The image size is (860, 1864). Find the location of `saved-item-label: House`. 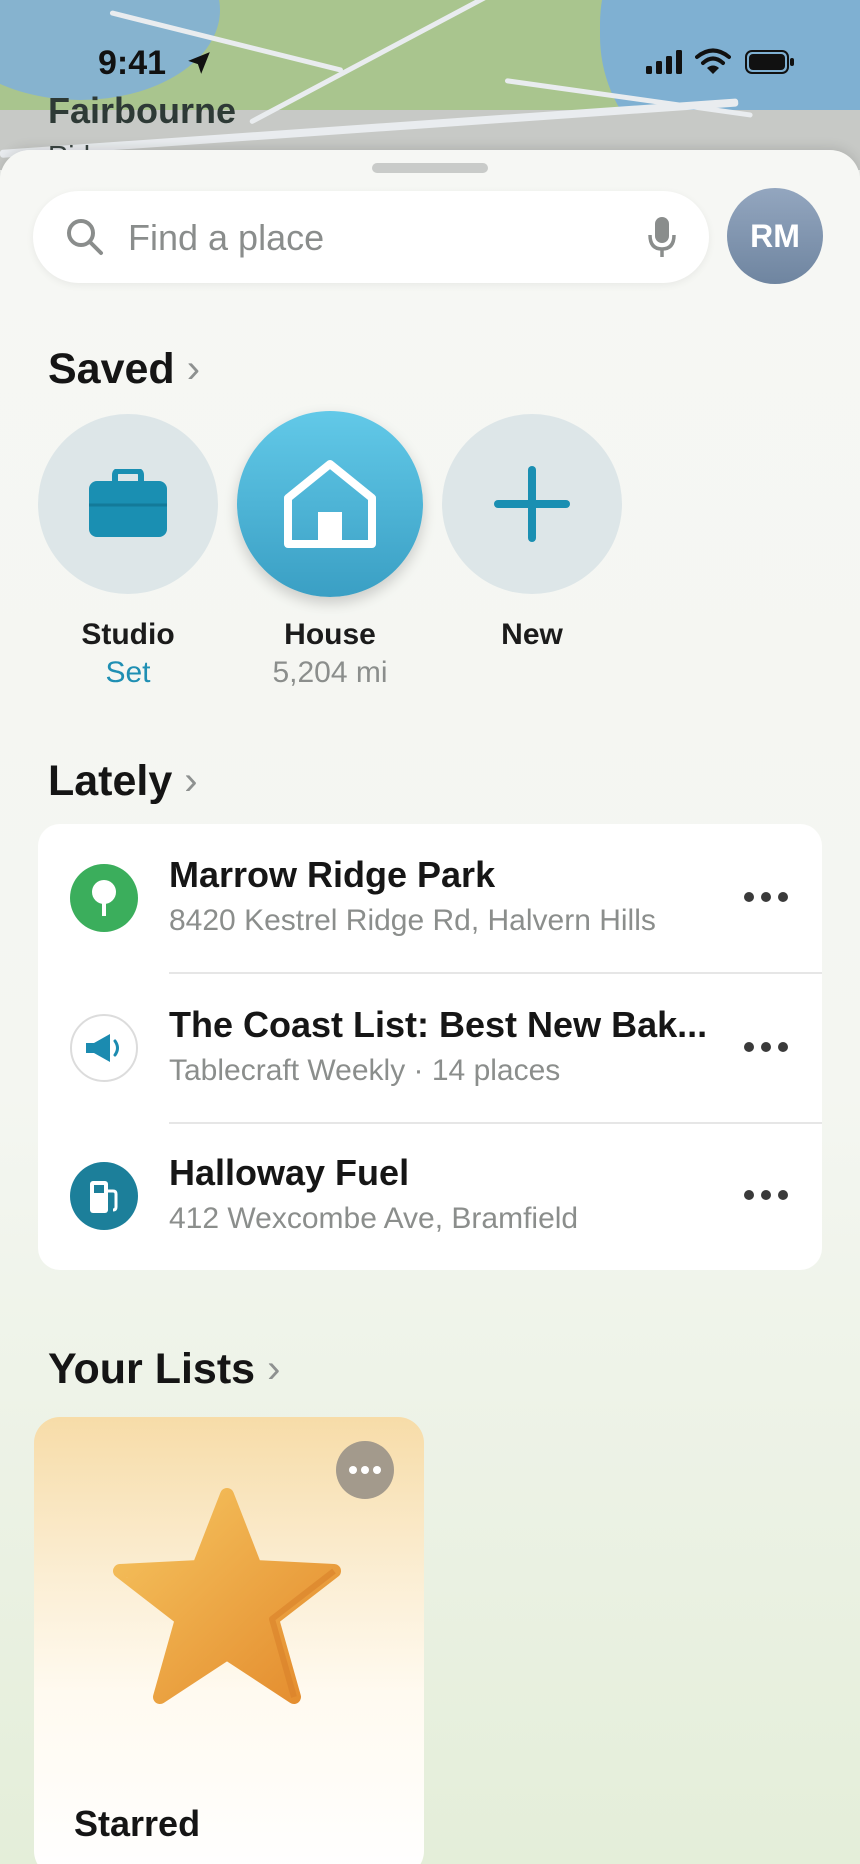

saved-item-label: House is located at coordinates (330, 634).